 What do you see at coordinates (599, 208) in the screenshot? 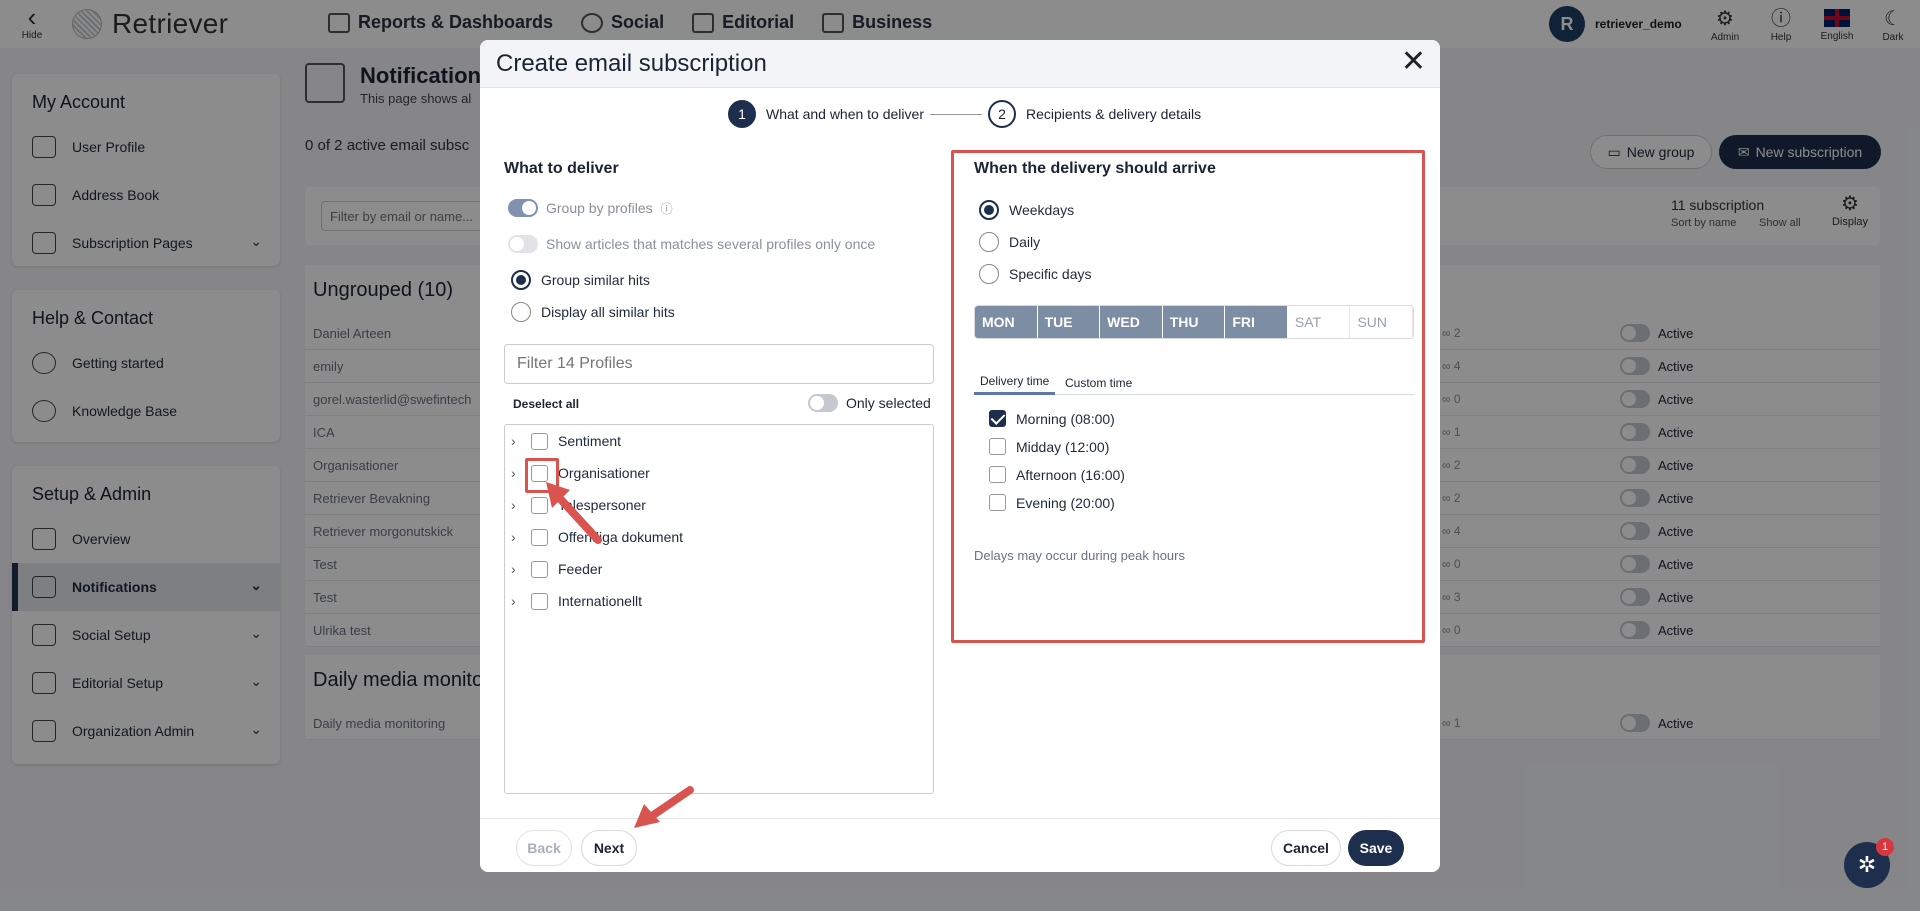
I see `toggle-label: Group by profiles` at bounding box center [599, 208].